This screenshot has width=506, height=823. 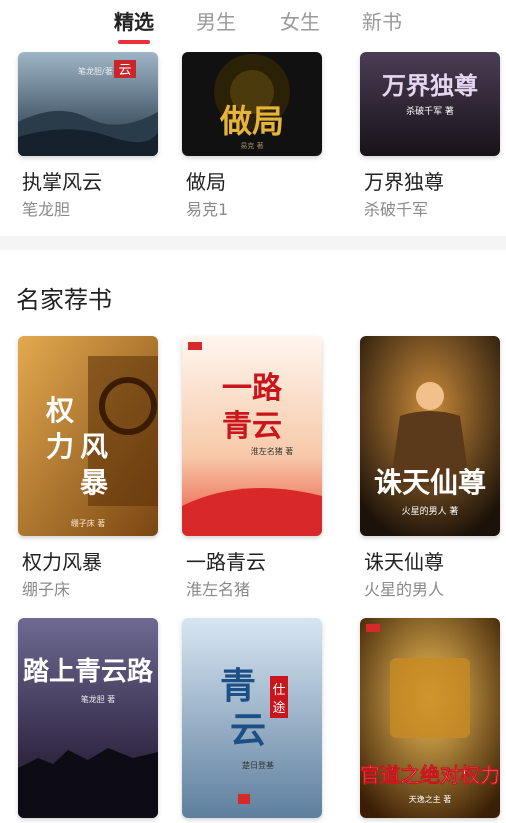 I want to click on cover-byline: 火星的男人 著, so click(x=430, y=511).